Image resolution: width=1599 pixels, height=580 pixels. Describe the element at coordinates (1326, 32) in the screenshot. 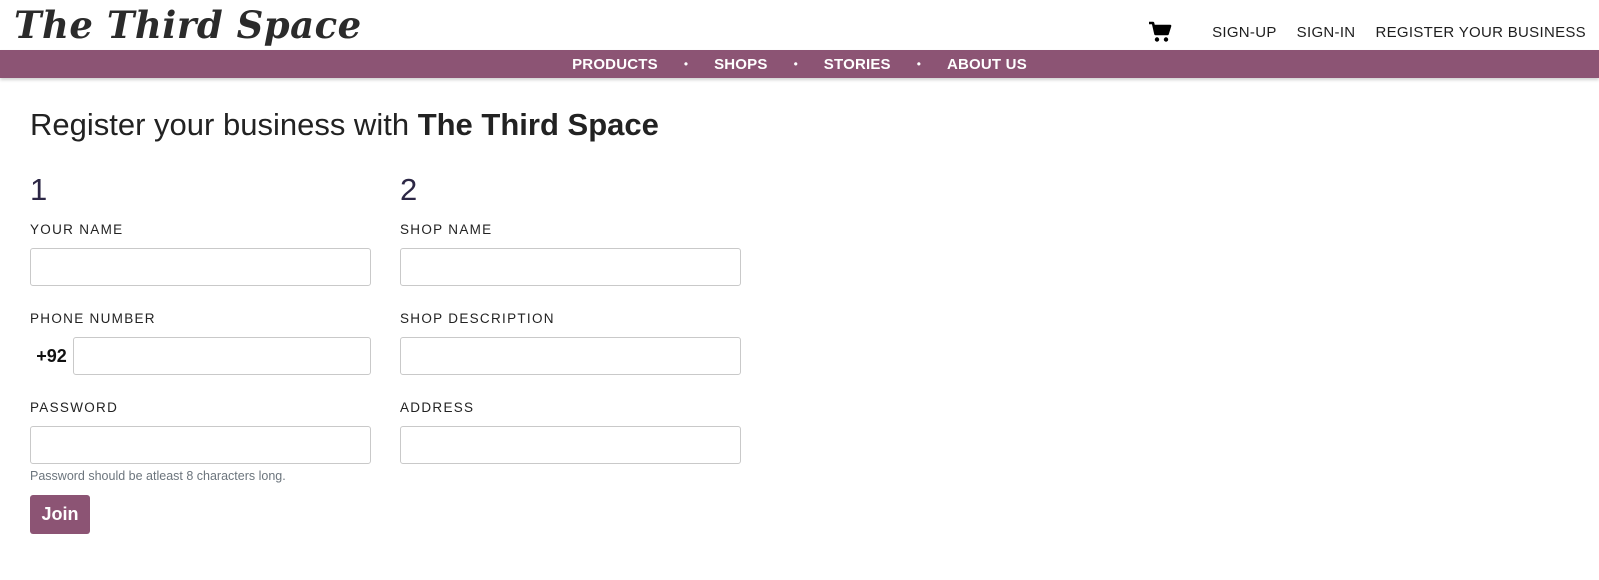

I see `sign-in-link: SIGN-IN` at that location.